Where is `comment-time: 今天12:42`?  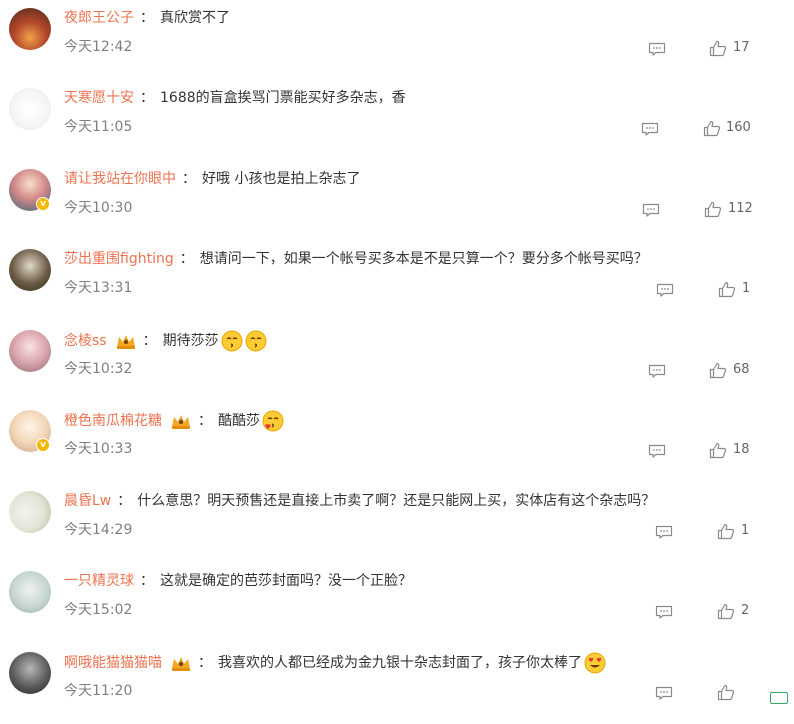 comment-time: 今天12:42 is located at coordinates (98, 47).